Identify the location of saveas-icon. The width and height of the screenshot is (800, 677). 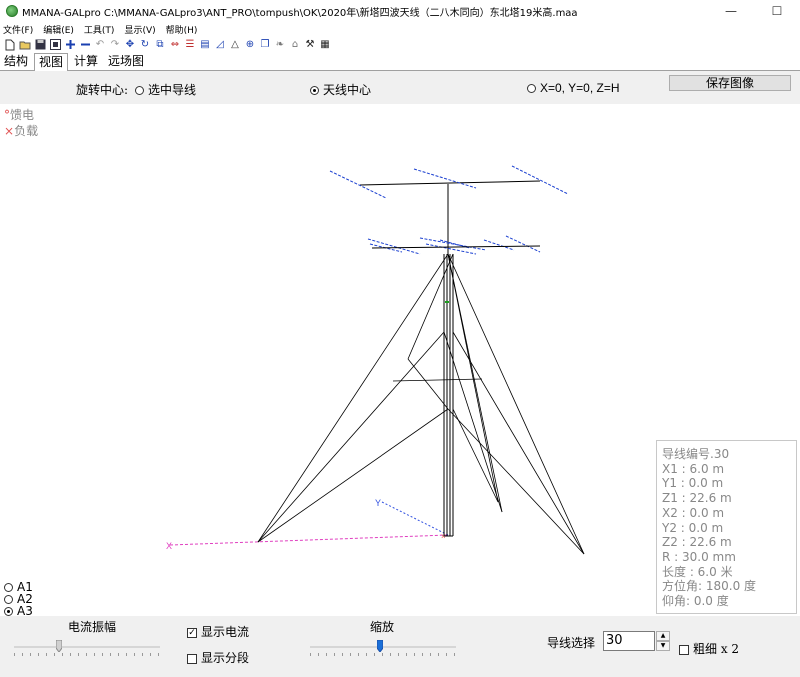
(55, 44).